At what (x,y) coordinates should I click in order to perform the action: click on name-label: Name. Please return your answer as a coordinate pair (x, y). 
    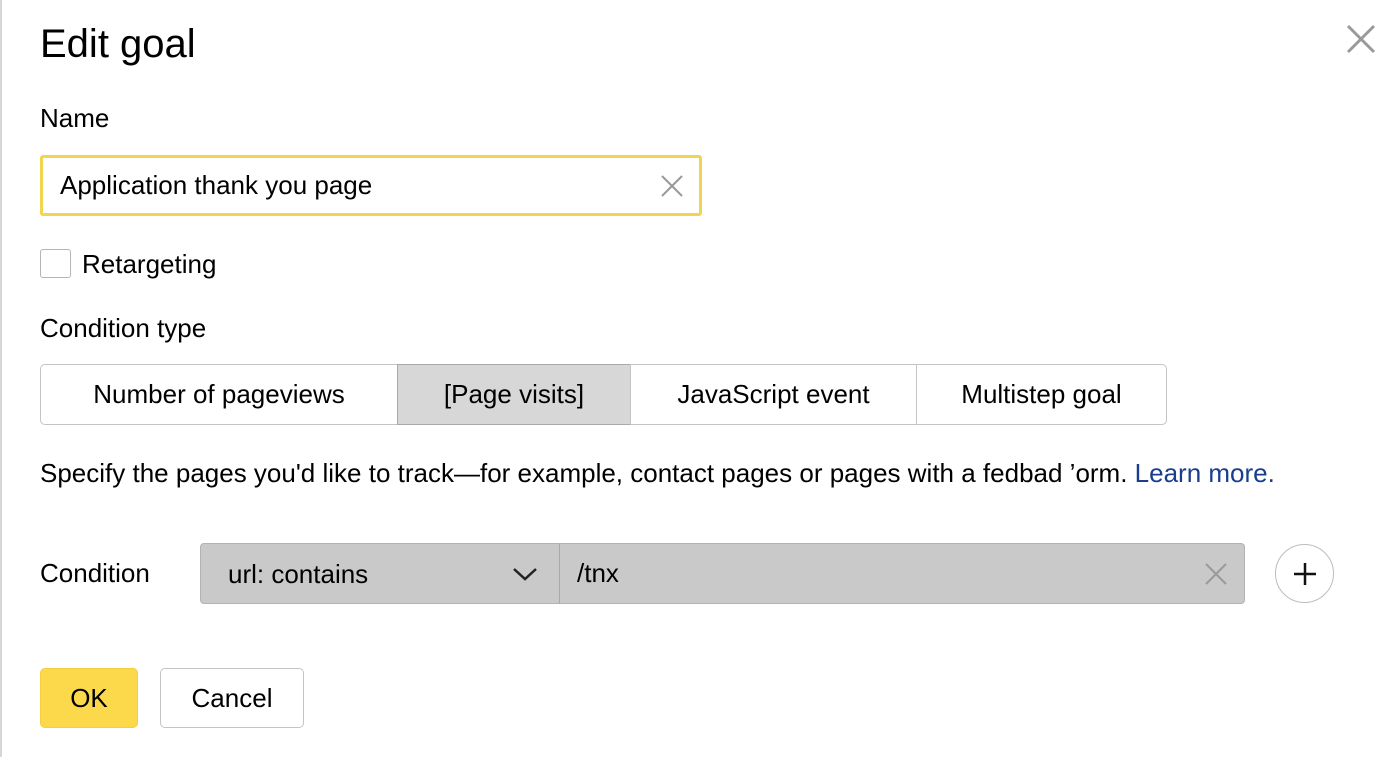
    Looking at the image, I should click on (75, 118).